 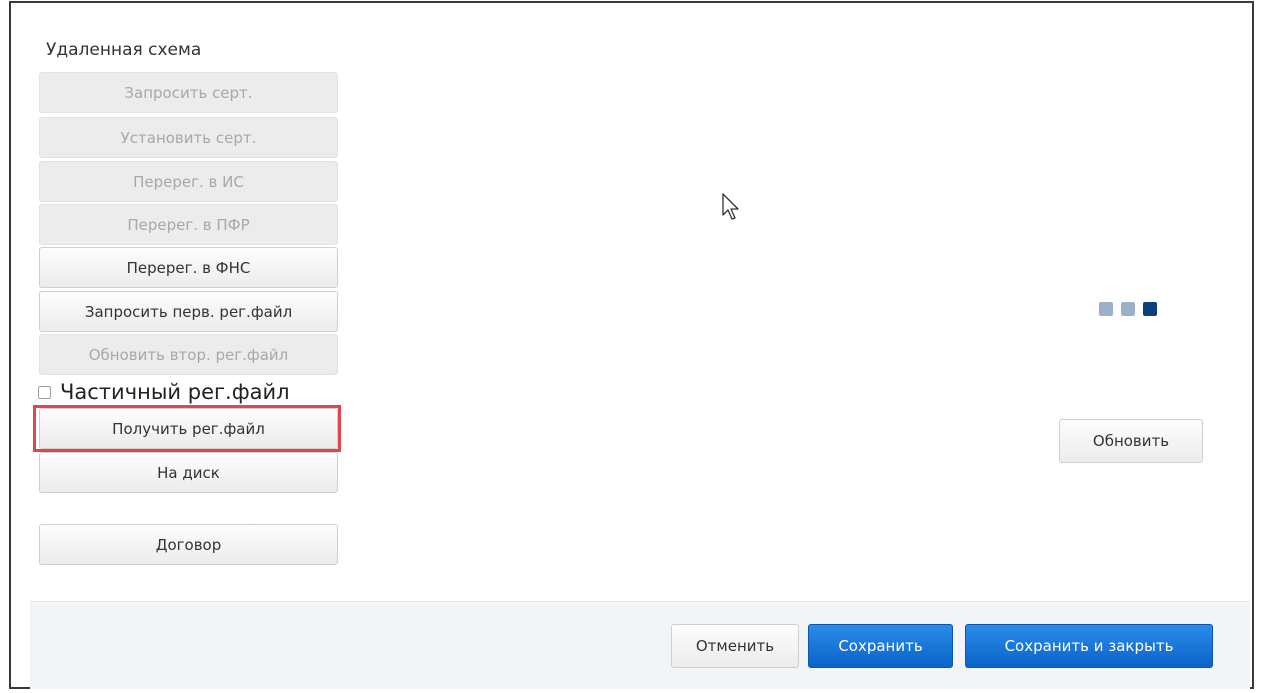 What do you see at coordinates (188, 472) in the screenshot?
I see `to-disk-button: На диск` at bounding box center [188, 472].